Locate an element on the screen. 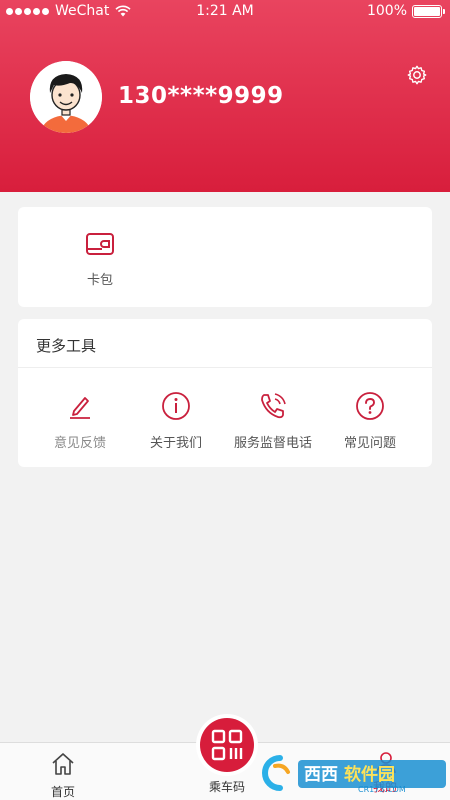 This screenshot has width=450, height=800. wallet-button: 卡包 is located at coordinates (100, 259).